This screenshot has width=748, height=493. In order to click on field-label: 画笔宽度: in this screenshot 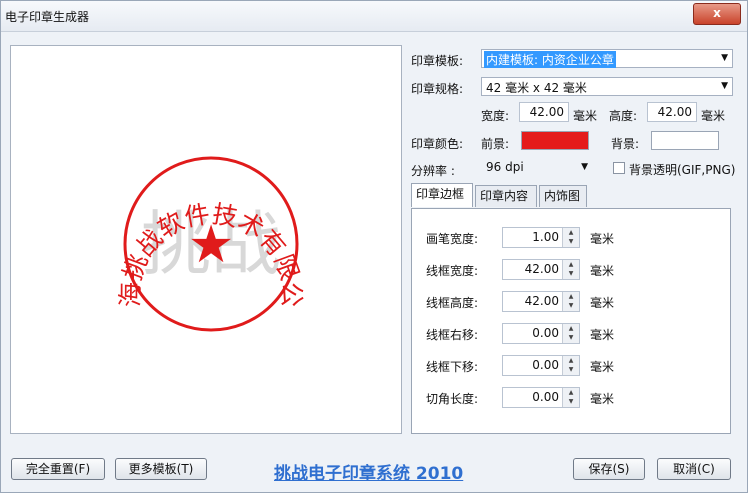, I will do `click(452, 239)`.